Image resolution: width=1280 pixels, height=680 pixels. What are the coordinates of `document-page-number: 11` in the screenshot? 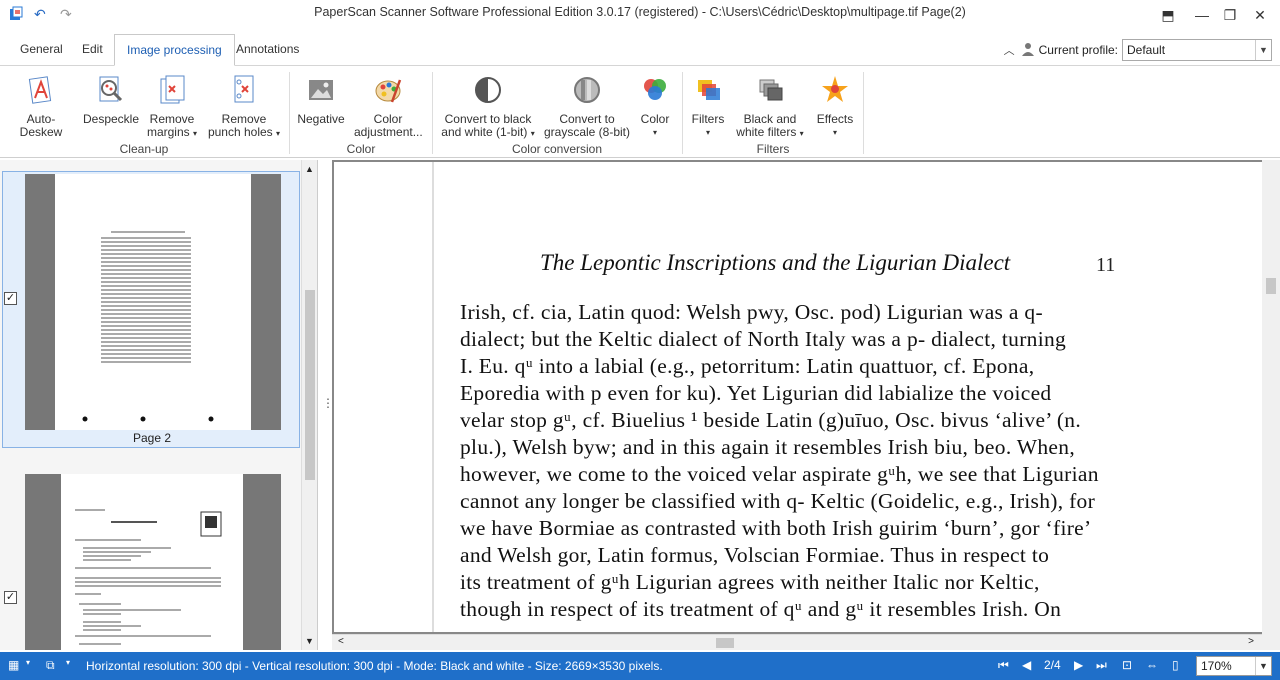 It's located at (1106, 265).